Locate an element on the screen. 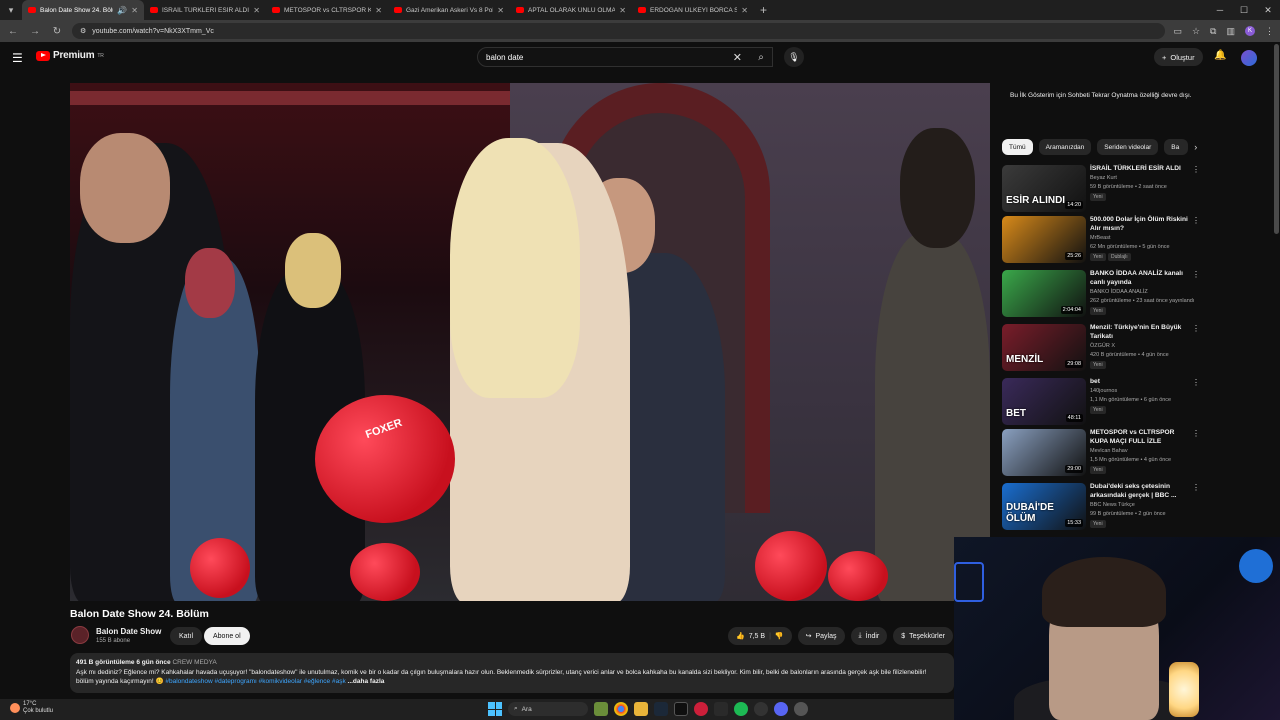 The width and height of the screenshot is (1280, 720). url-field: ⚙ youtube.com/watch?v=NkX3XTmm_Vc is located at coordinates (619, 31).